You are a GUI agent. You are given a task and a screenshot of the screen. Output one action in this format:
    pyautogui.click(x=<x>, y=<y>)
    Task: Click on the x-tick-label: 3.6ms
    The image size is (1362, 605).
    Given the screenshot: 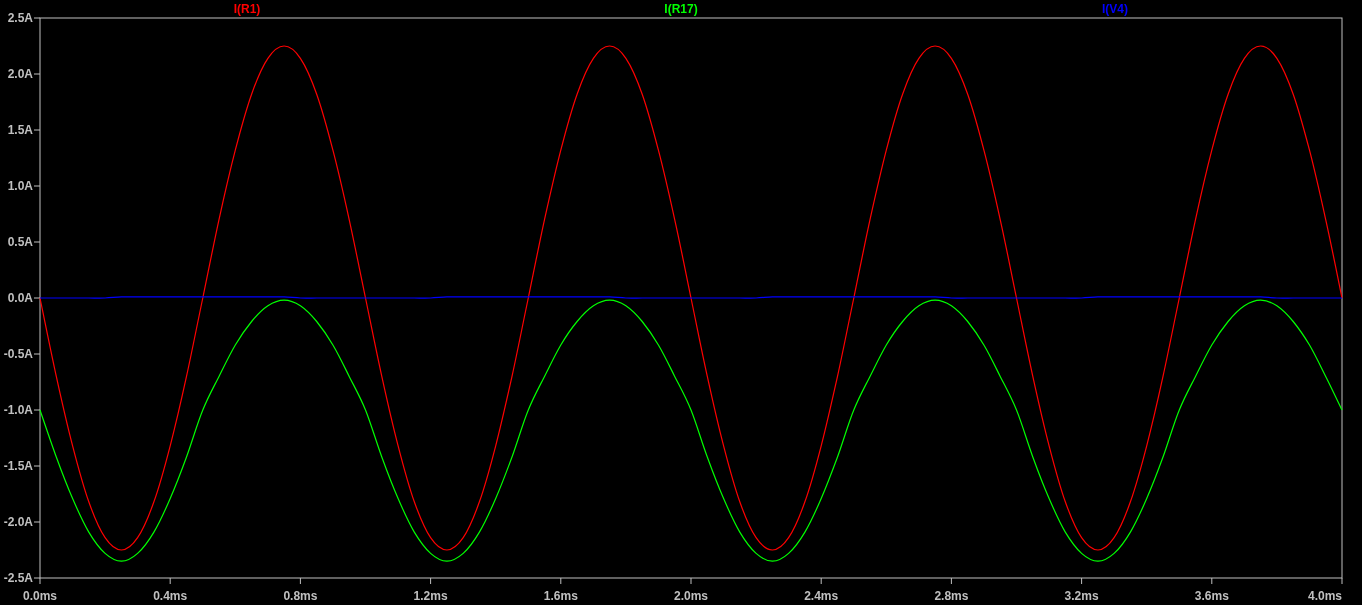 What is the action you would take?
    pyautogui.click(x=1211, y=596)
    